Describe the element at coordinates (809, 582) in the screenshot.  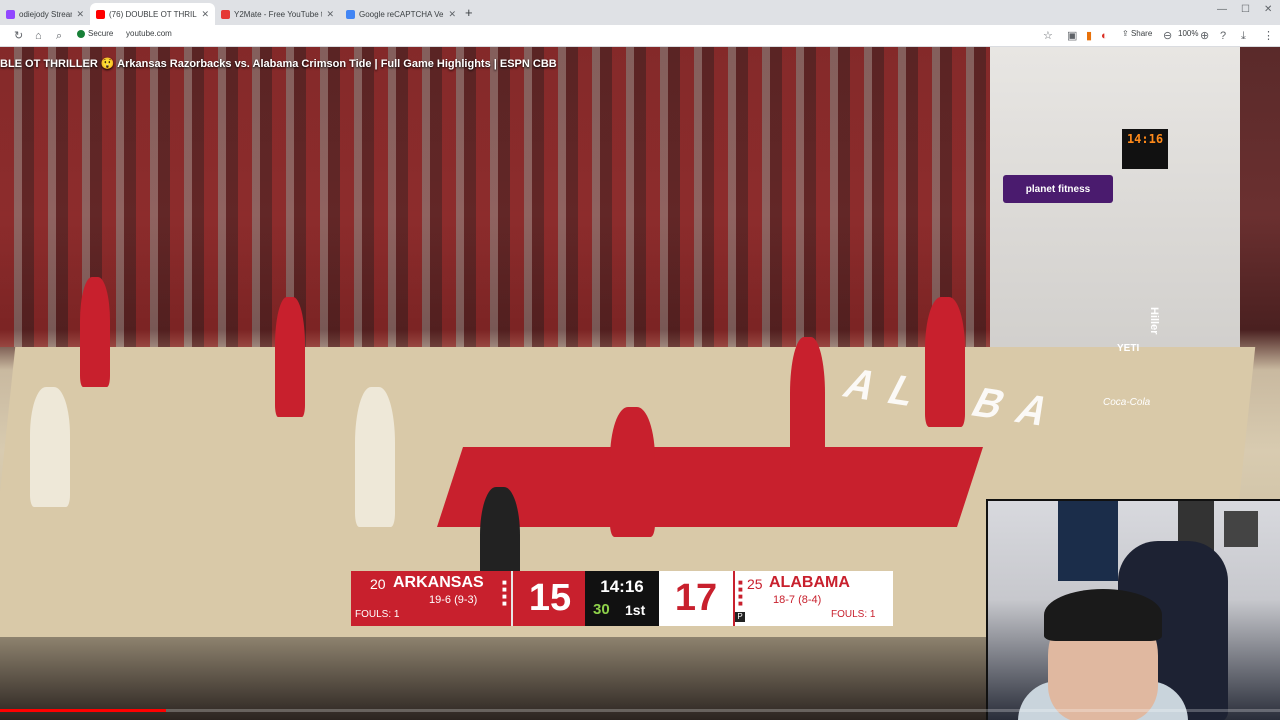
I see `home-team-name: ALABAMA` at that location.